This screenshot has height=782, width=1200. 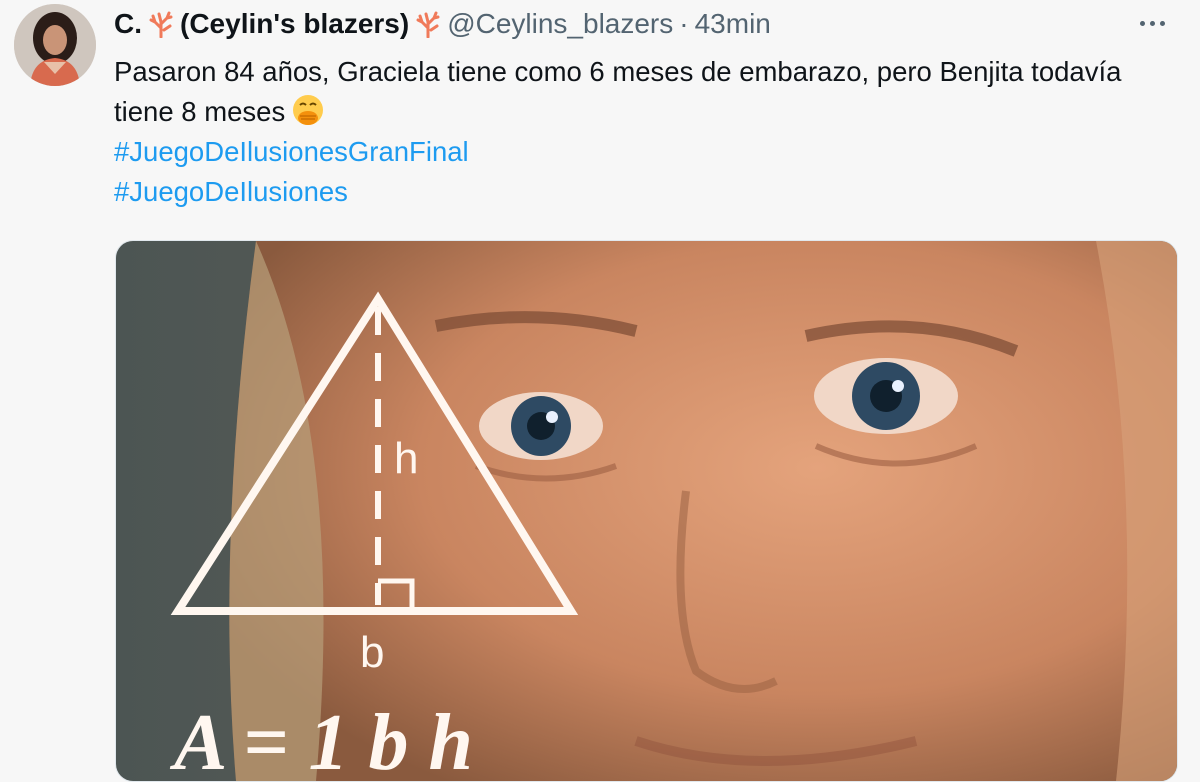 I want to click on hashtag-link: #JuegoDeIlusiones, so click(x=644, y=192).